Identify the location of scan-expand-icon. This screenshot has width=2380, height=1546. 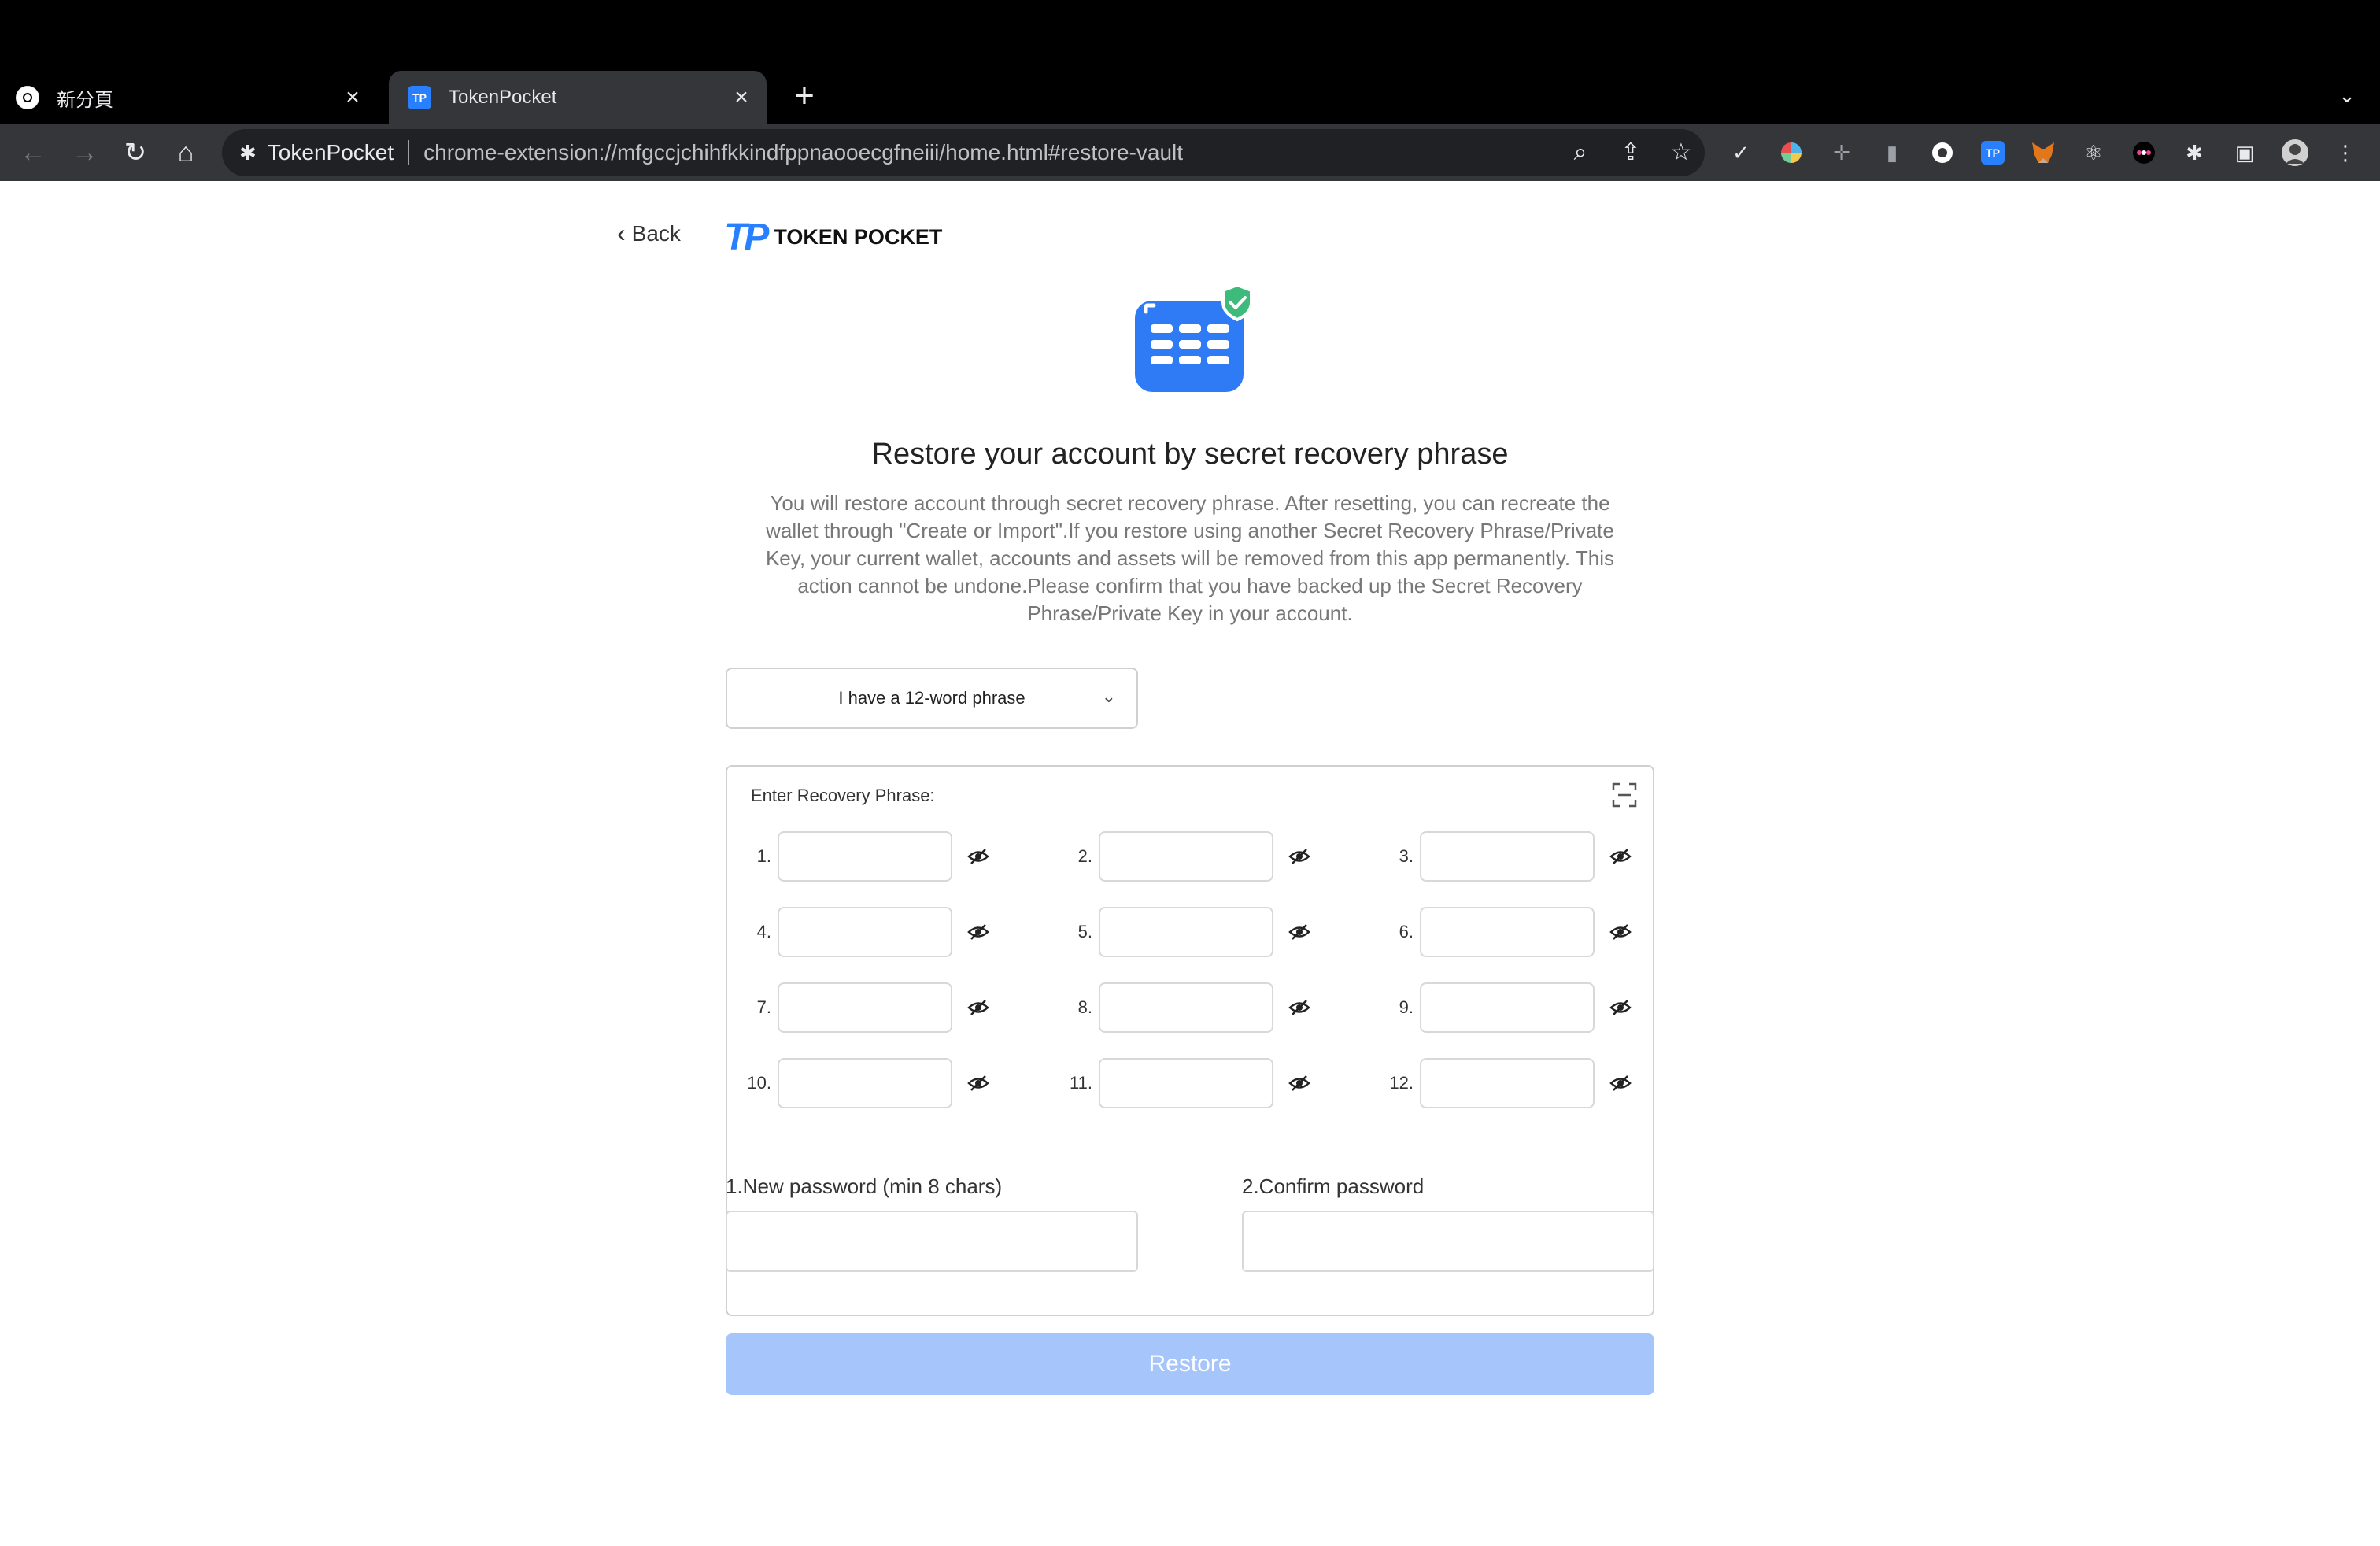
(1624, 795).